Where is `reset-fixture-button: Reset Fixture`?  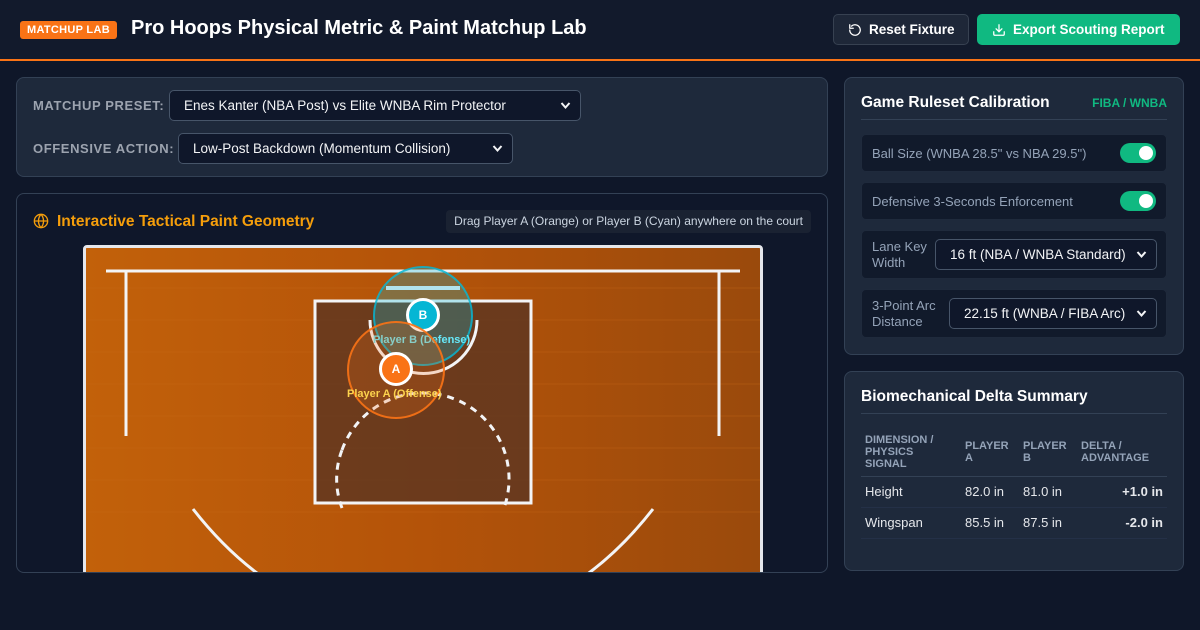
reset-fixture-button: Reset Fixture is located at coordinates (901, 29).